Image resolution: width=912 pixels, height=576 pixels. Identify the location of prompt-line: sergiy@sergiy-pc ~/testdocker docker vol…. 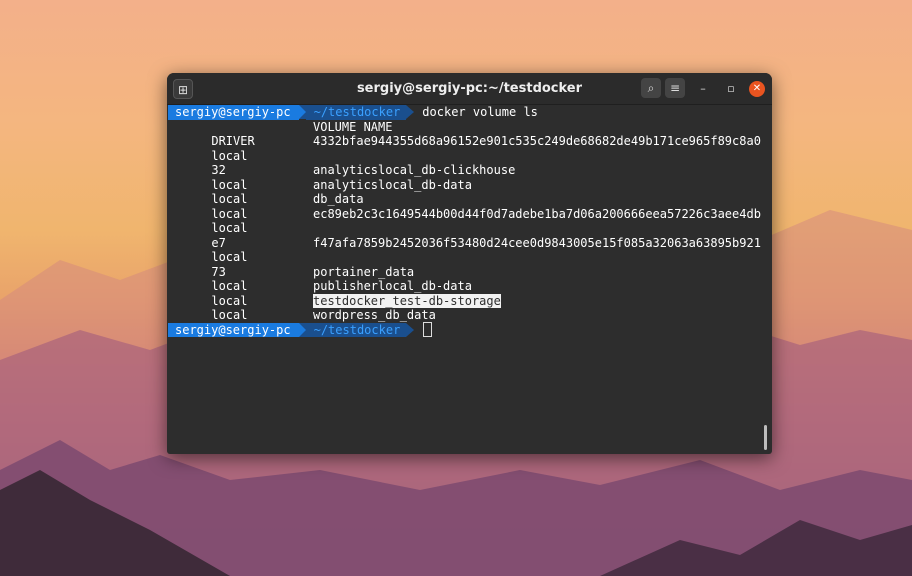
(464, 112).